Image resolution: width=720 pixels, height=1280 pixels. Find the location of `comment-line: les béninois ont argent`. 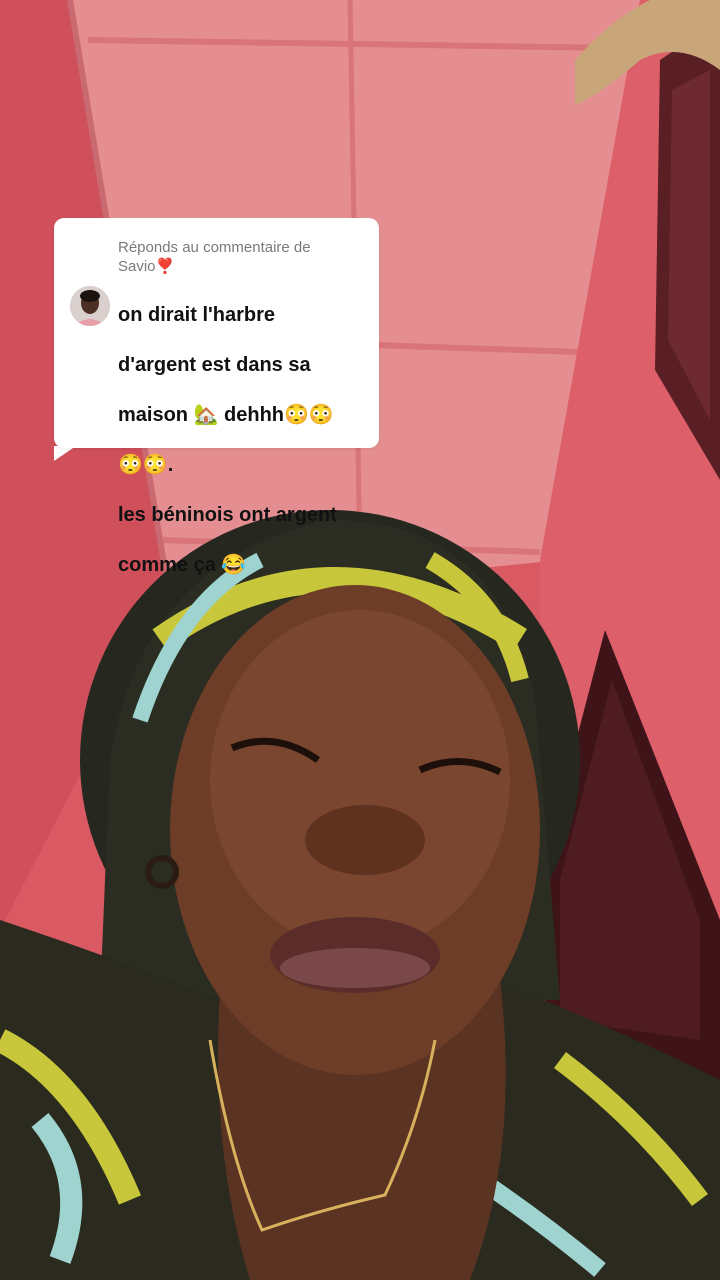

comment-line: les béninois ont argent is located at coordinates (227, 515).